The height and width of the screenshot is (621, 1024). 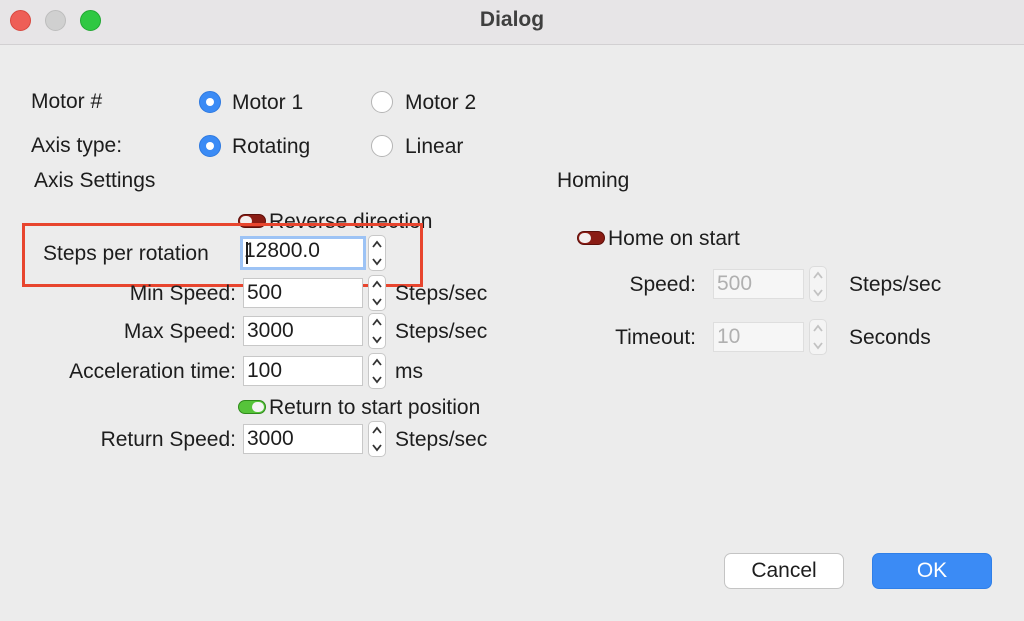 I want to click on motor-label: Motor #, so click(x=67, y=101).